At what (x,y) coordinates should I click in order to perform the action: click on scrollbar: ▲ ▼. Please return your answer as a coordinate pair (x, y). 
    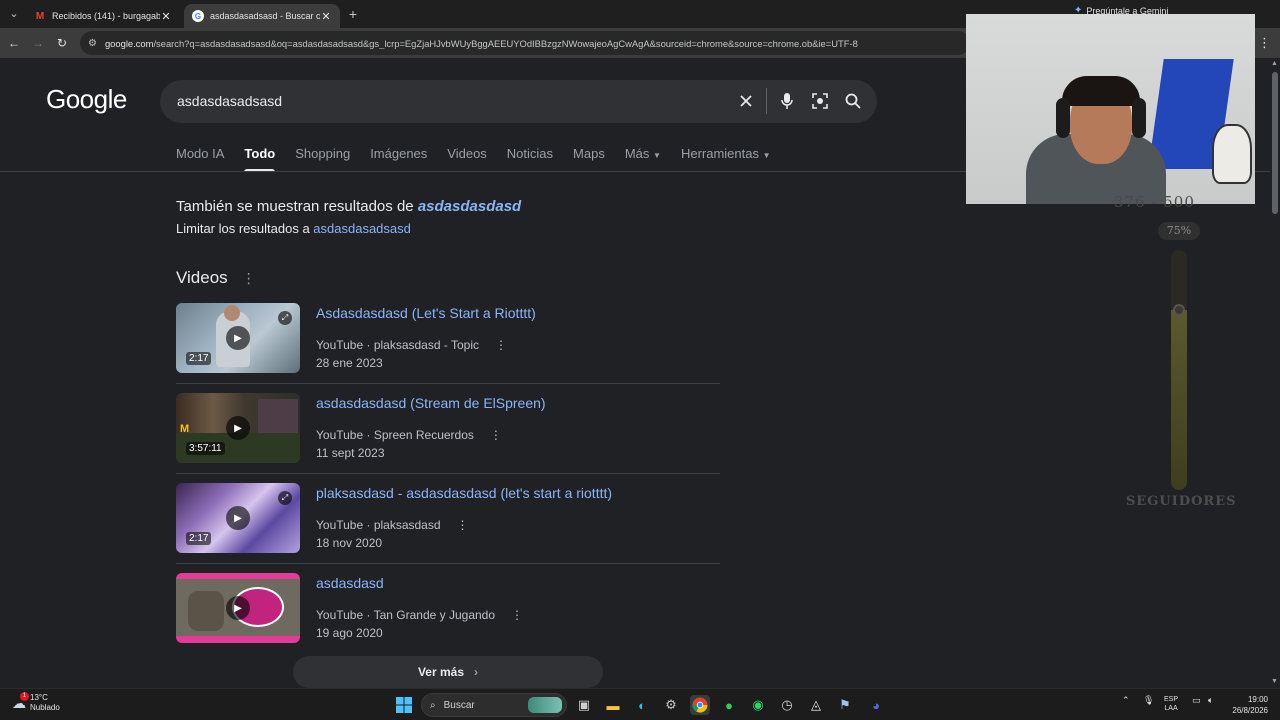
    Looking at the image, I should click on (1275, 373).